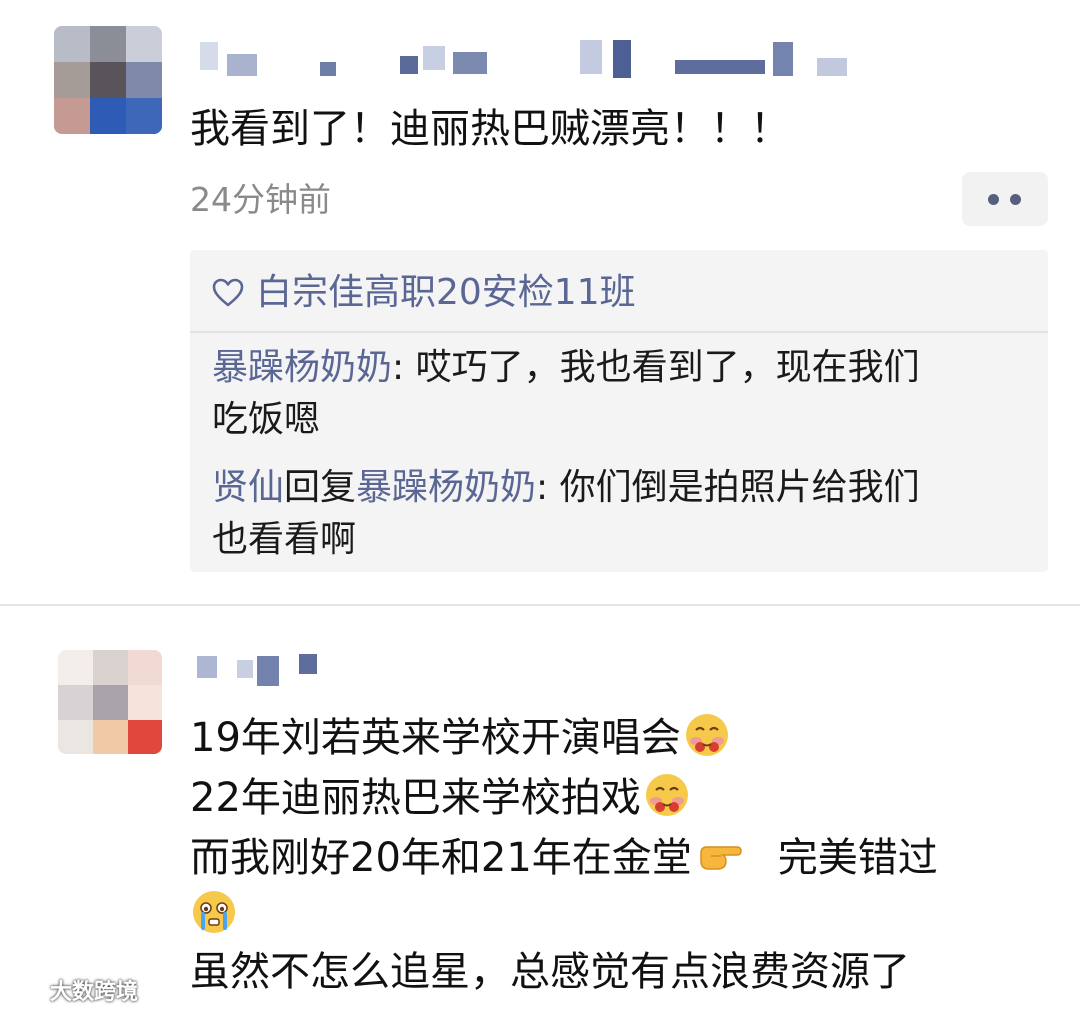  I want to click on watermark-logo-icon, so click(27, 990).